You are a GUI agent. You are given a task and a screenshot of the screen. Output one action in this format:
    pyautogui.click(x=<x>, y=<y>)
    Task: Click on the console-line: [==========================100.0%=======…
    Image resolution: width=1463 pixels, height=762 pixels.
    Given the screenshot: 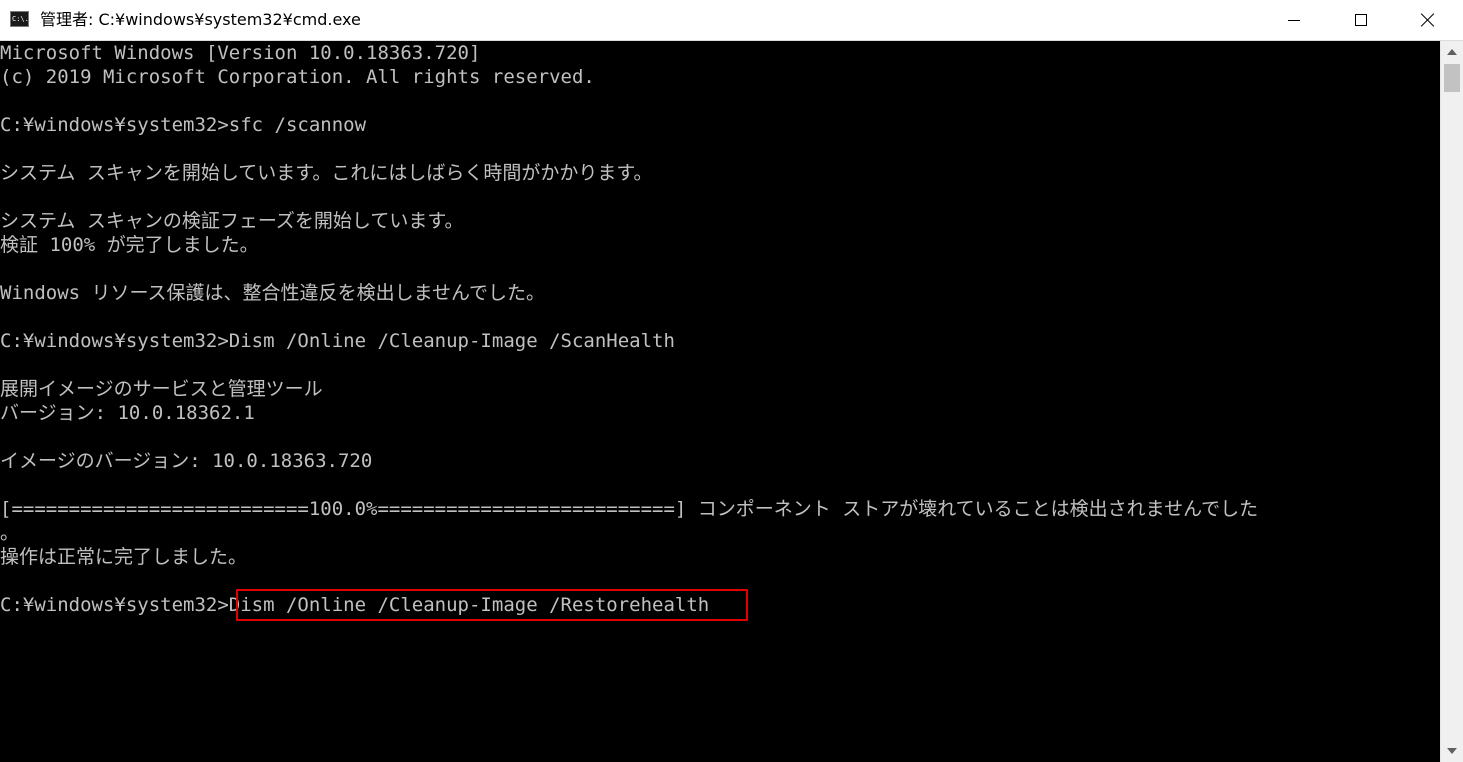 What is the action you would take?
    pyautogui.click(x=629, y=509)
    